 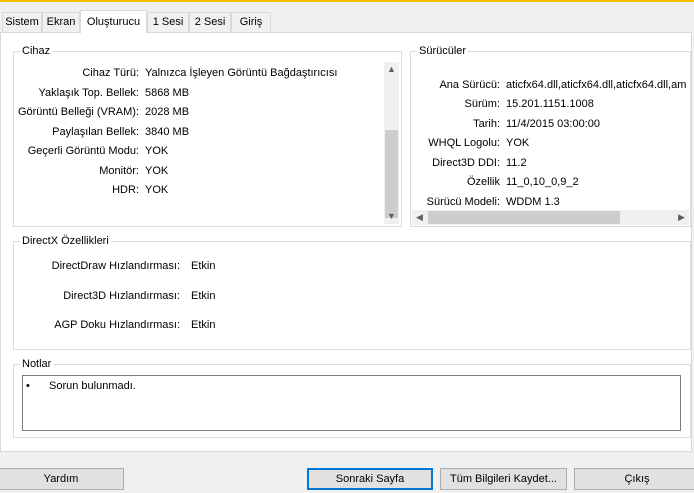 I want to click on driver-label: Sürücü Modeli:, so click(x=463, y=202).